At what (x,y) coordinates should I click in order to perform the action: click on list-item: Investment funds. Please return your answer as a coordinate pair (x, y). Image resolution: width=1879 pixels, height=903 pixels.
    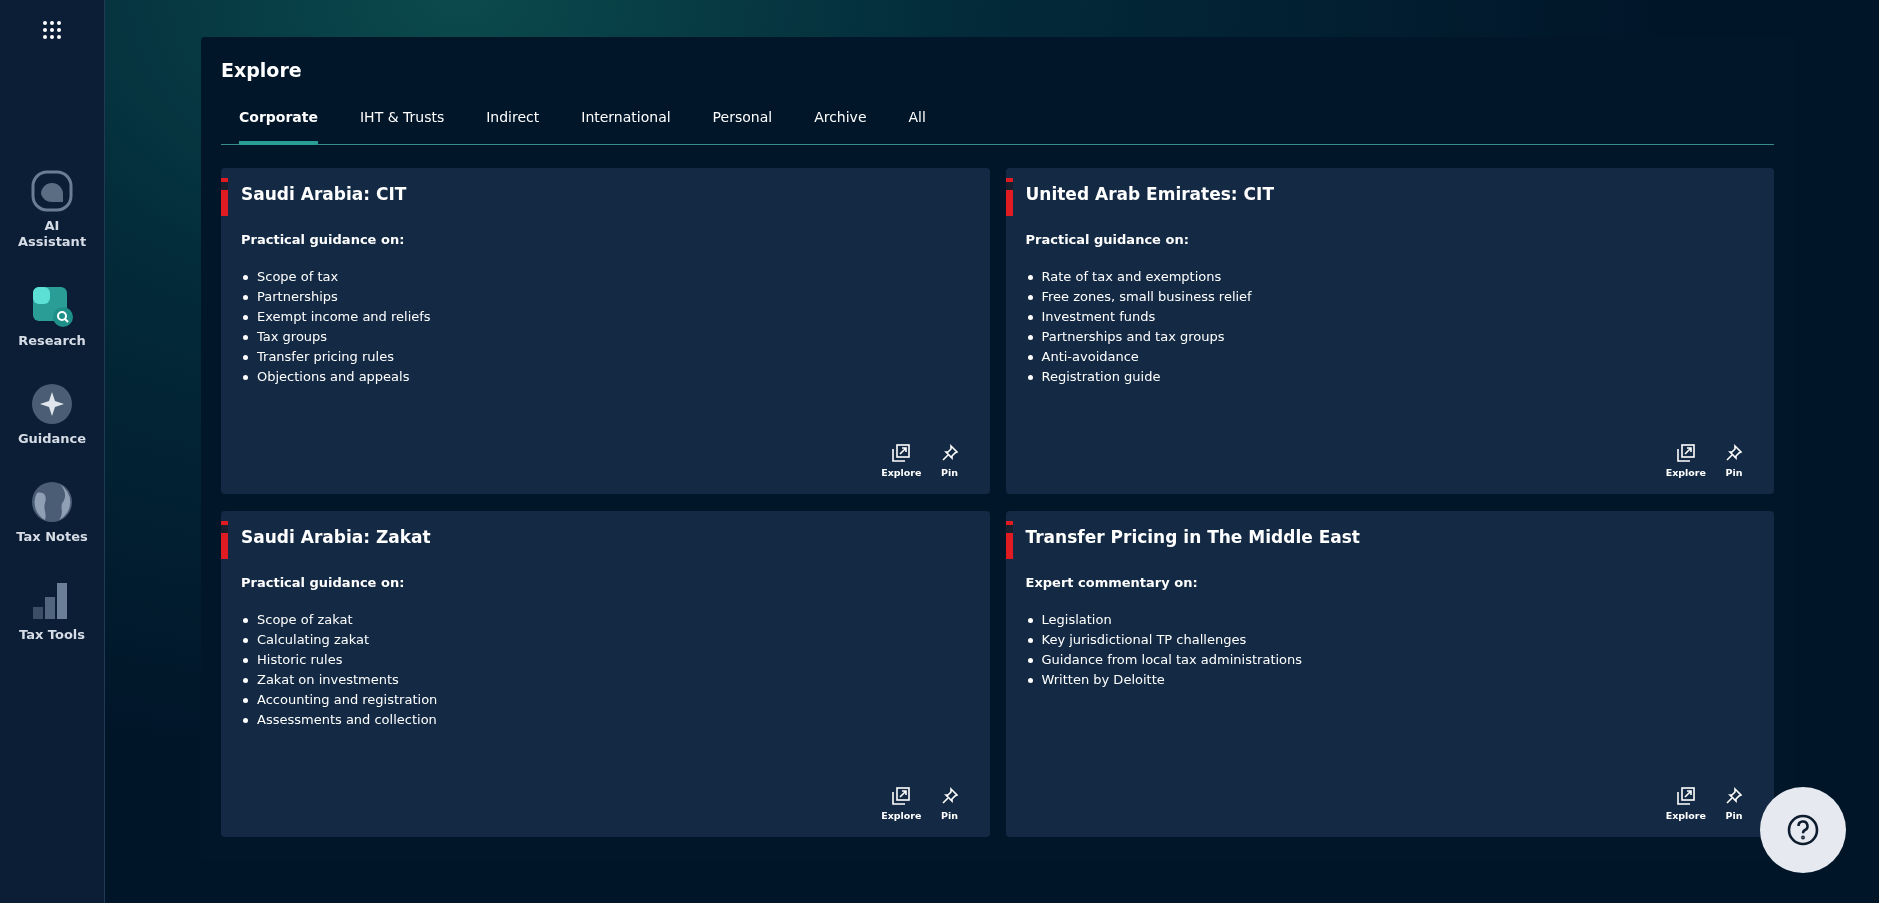
    Looking at the image, I should click on (1098, 317).